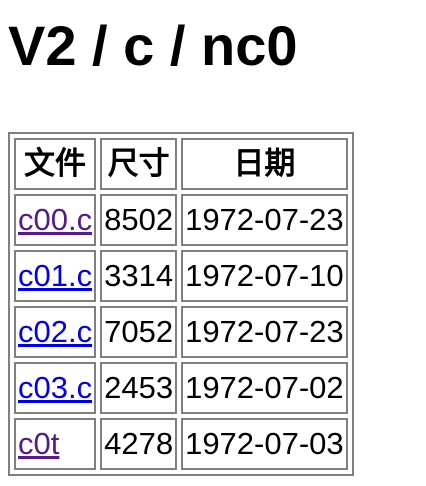 The width and height of the screenshot is (426, 486). I want to click on file-link: c01.c, so click(55, 275).